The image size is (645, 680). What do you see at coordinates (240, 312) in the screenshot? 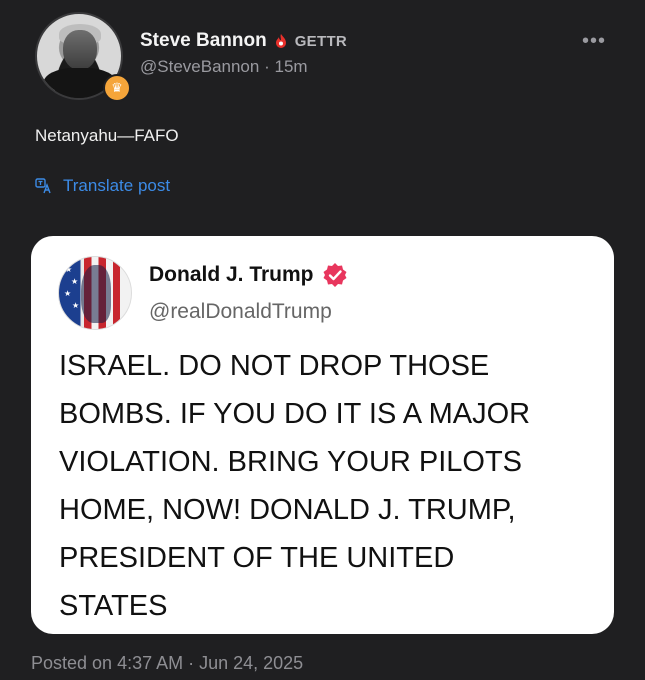
I see `quoted-handle: @realDonaldTrump` at bounding box center [240, 312].